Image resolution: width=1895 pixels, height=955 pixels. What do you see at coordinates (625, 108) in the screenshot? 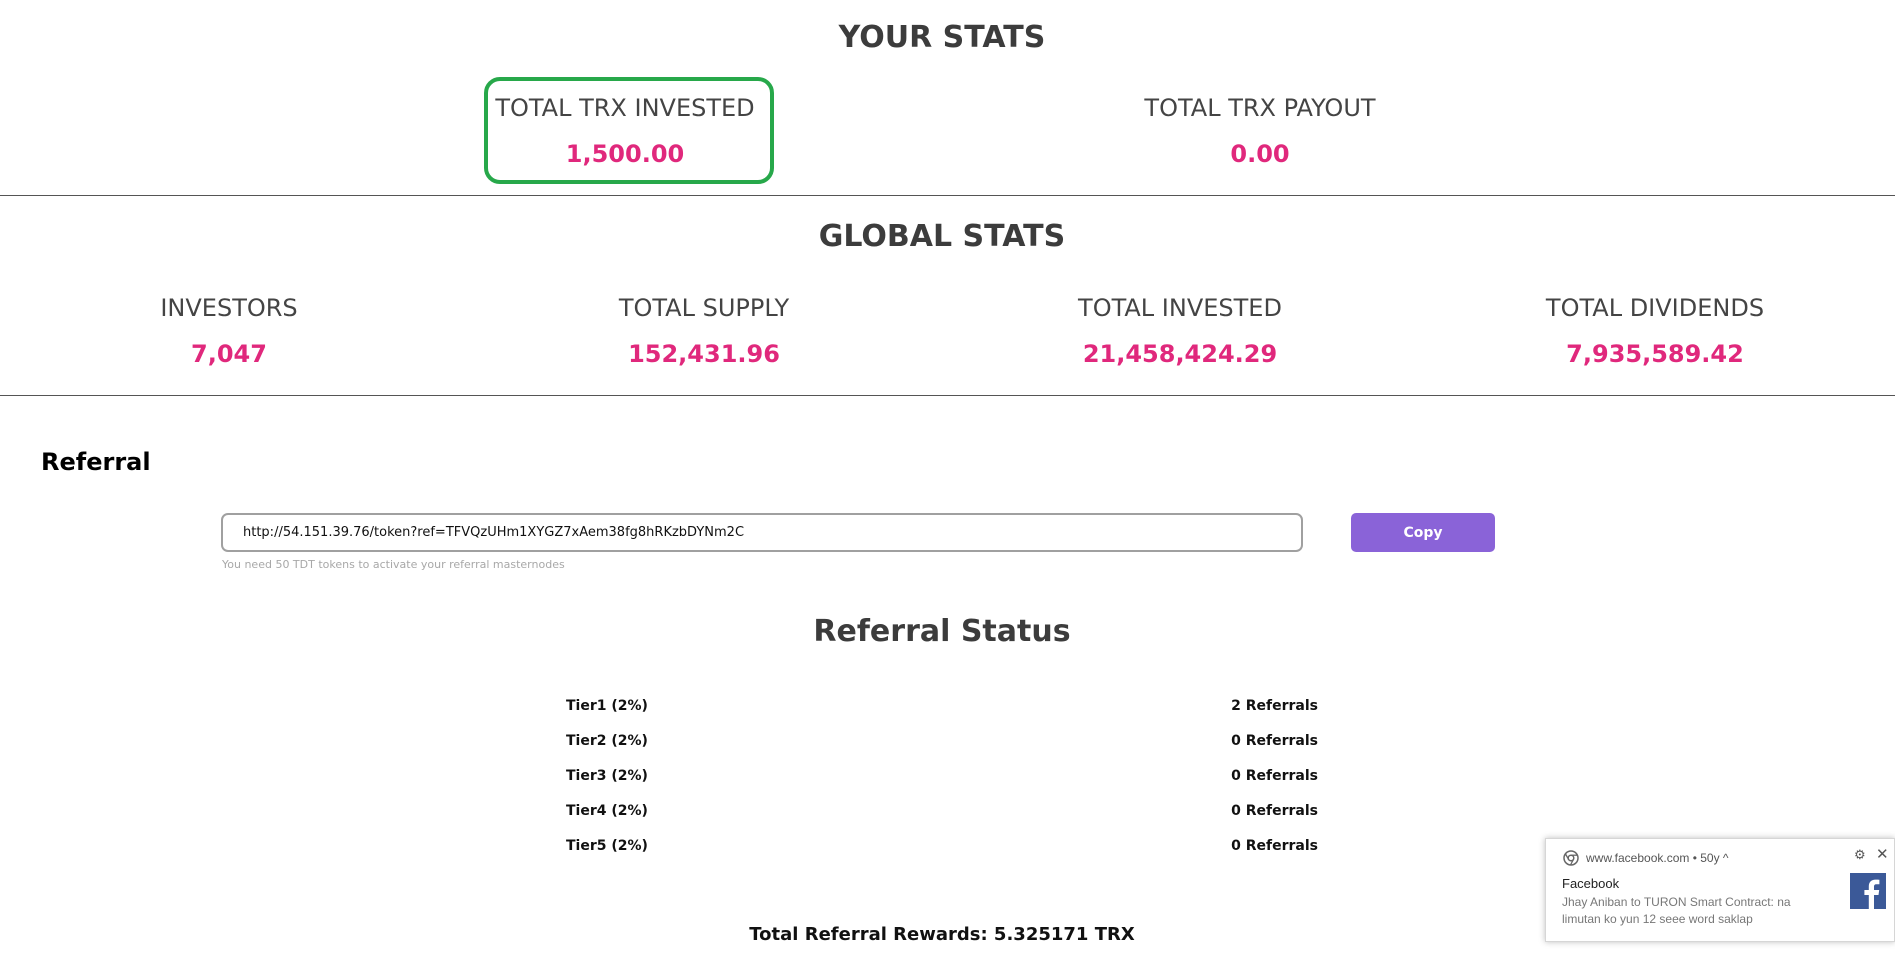
I see `stat-label: TOTAL TRX INVESTED` at bounding box center [625, 108].